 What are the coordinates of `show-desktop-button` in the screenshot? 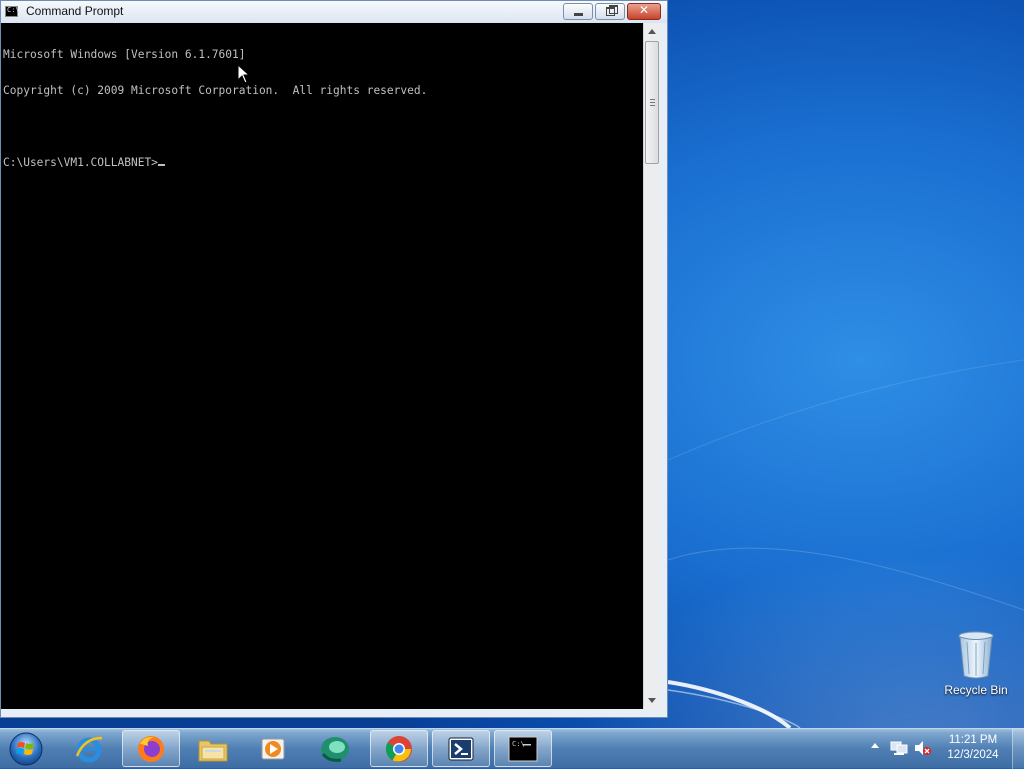 It's located at (1018, 749).